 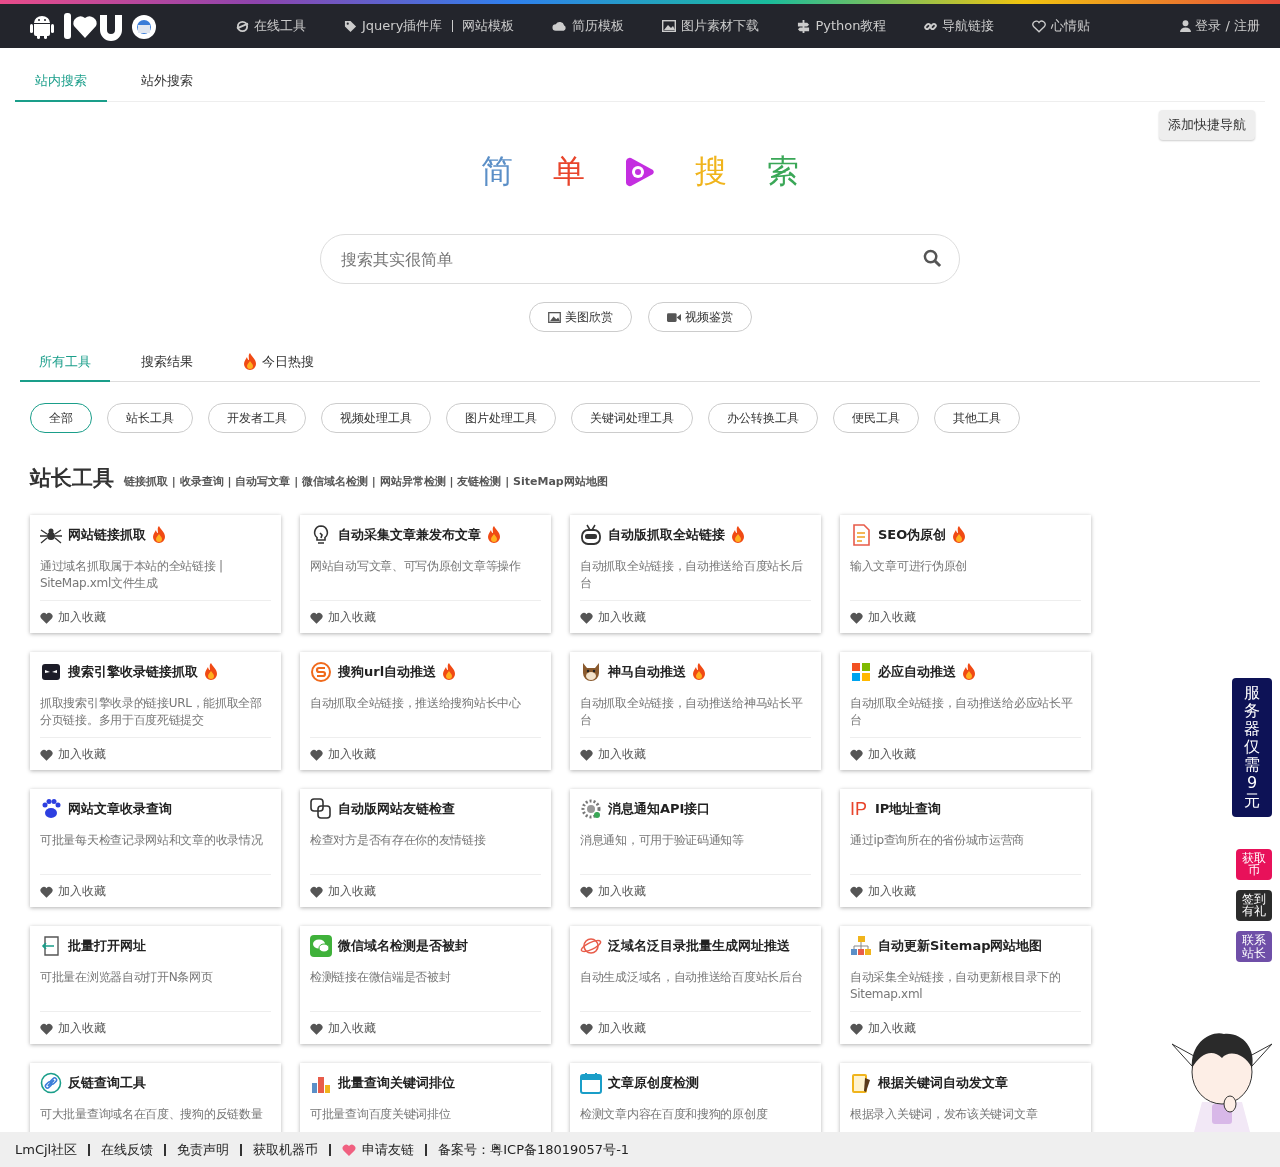 I want to click on tool-card: 自动版网站友链检查 检查对方是否有存在你的友情链接 加入收藏, so click(x=425, y=848).